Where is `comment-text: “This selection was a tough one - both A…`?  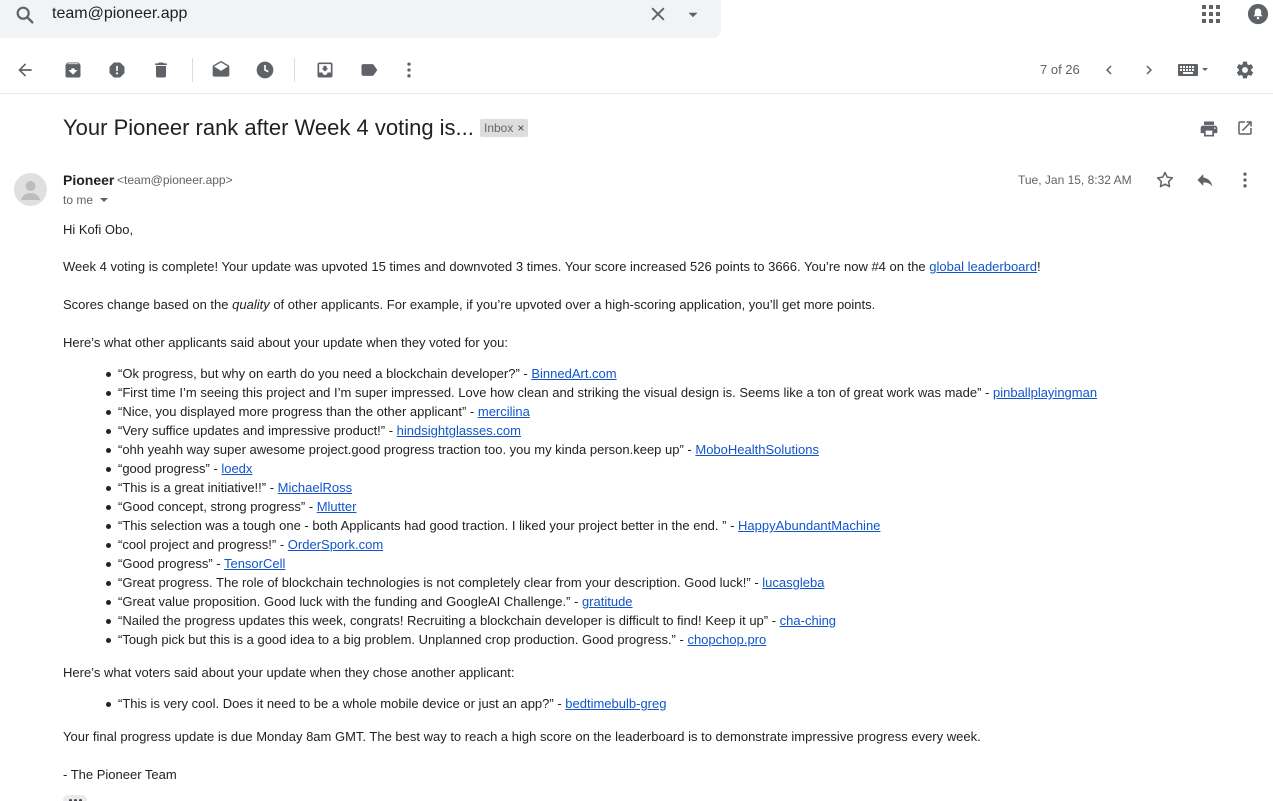 comment-text: “This selection was a tough one - both A… is located at coordinates (428, 525).